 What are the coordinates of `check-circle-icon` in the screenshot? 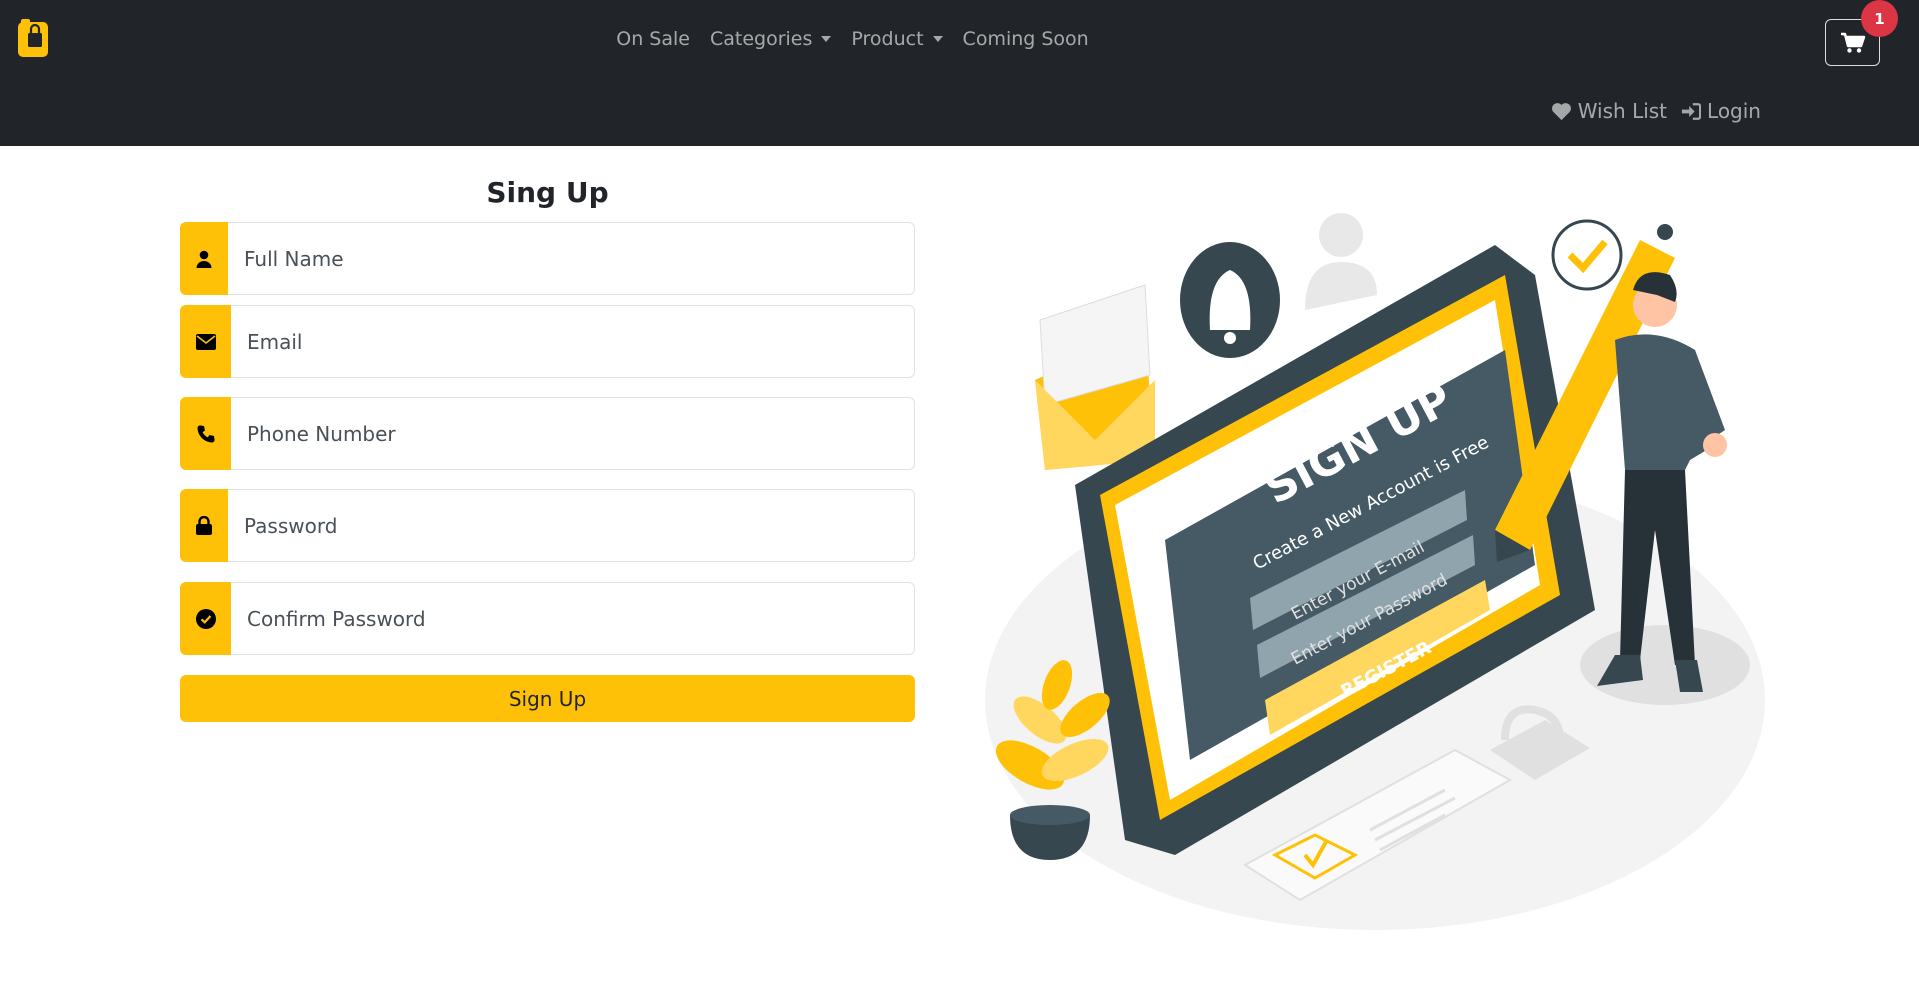 It's located at (205, 618).